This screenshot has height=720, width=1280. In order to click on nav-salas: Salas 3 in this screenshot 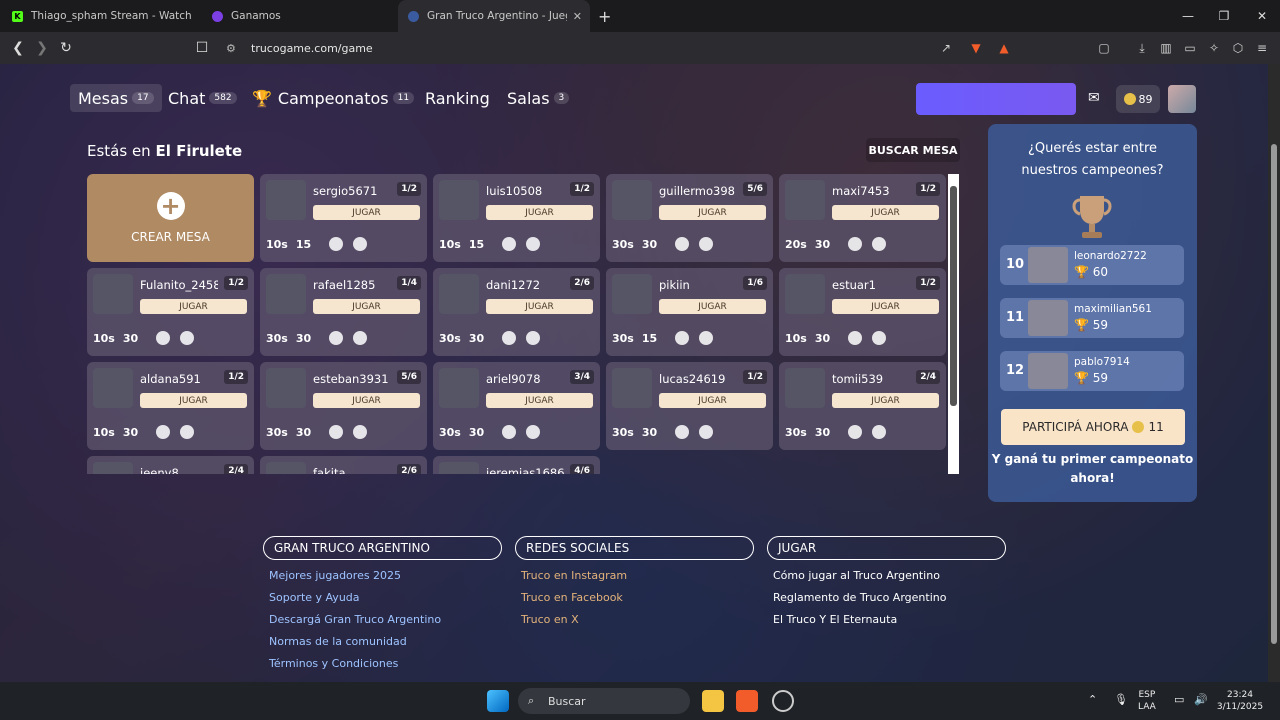, I will do `click(538, 98)`.